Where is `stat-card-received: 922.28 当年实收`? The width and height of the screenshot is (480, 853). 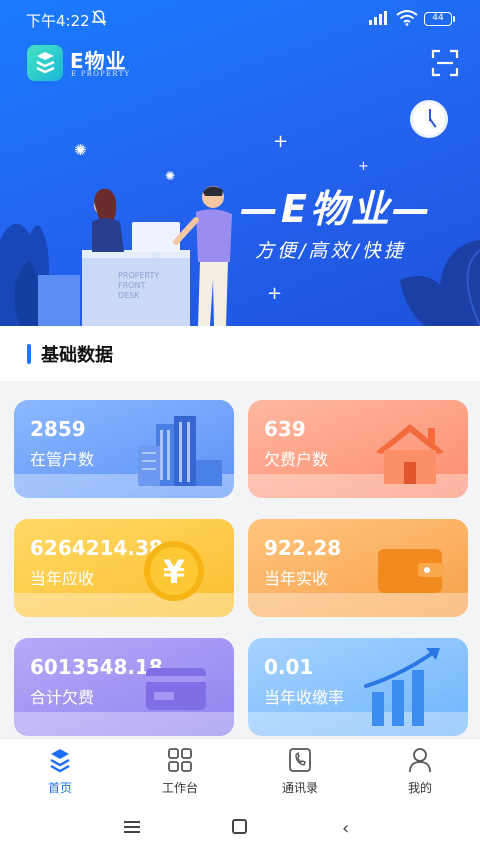 stat-card-received: 922.28 当年实收 is located at coordinates (358, 568).